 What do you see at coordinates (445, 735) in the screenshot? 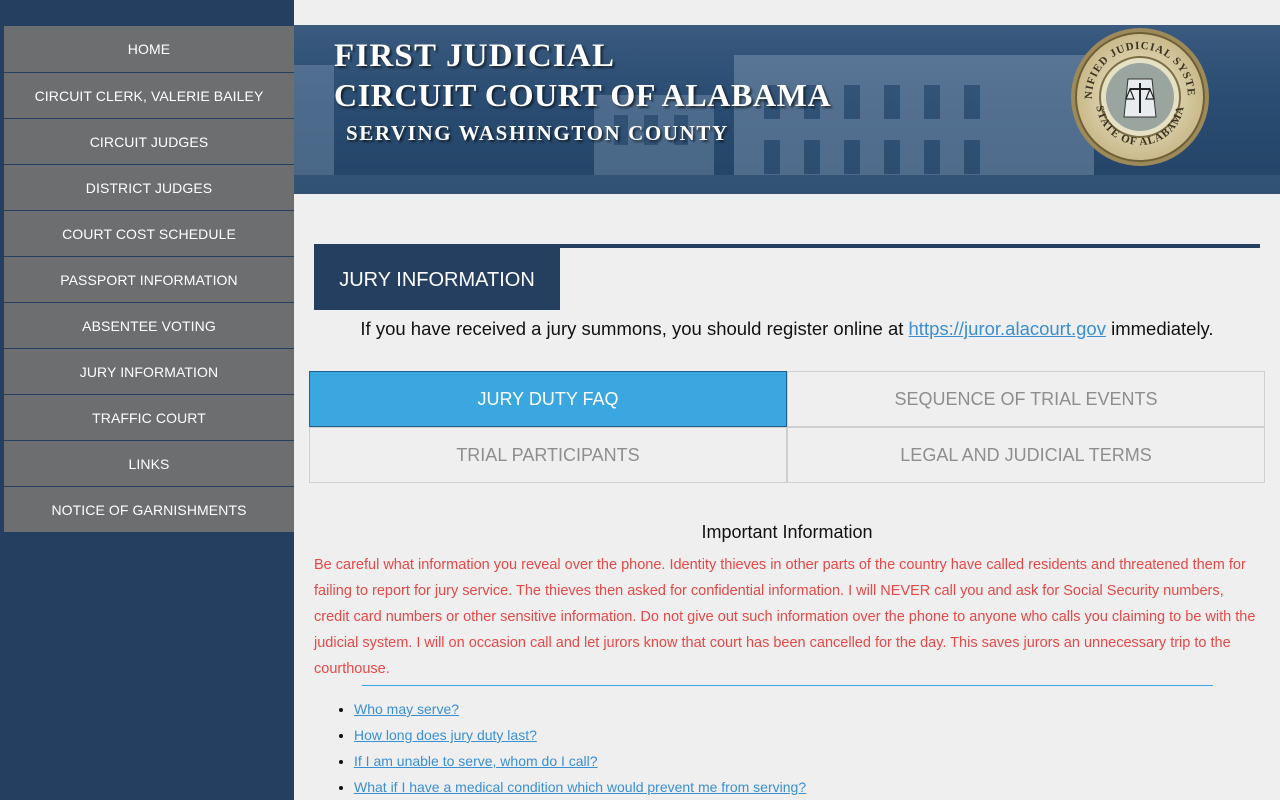
I see `faq-link-duration: How long does jury duty last?` at bounding box center [445, 735].